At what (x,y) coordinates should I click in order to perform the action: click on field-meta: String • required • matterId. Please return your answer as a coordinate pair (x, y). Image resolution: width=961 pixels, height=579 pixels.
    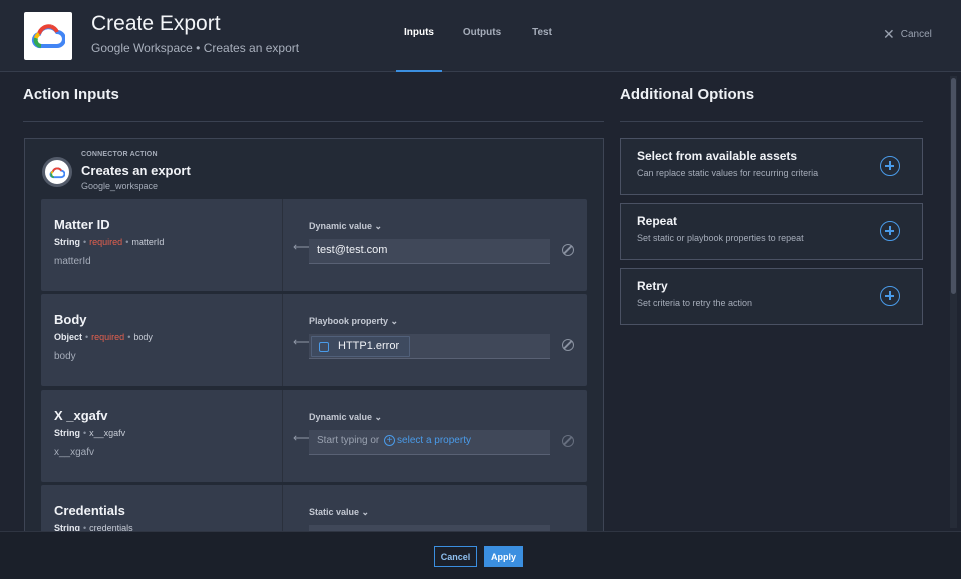
    Looking at the image, I should click on (109, 242).